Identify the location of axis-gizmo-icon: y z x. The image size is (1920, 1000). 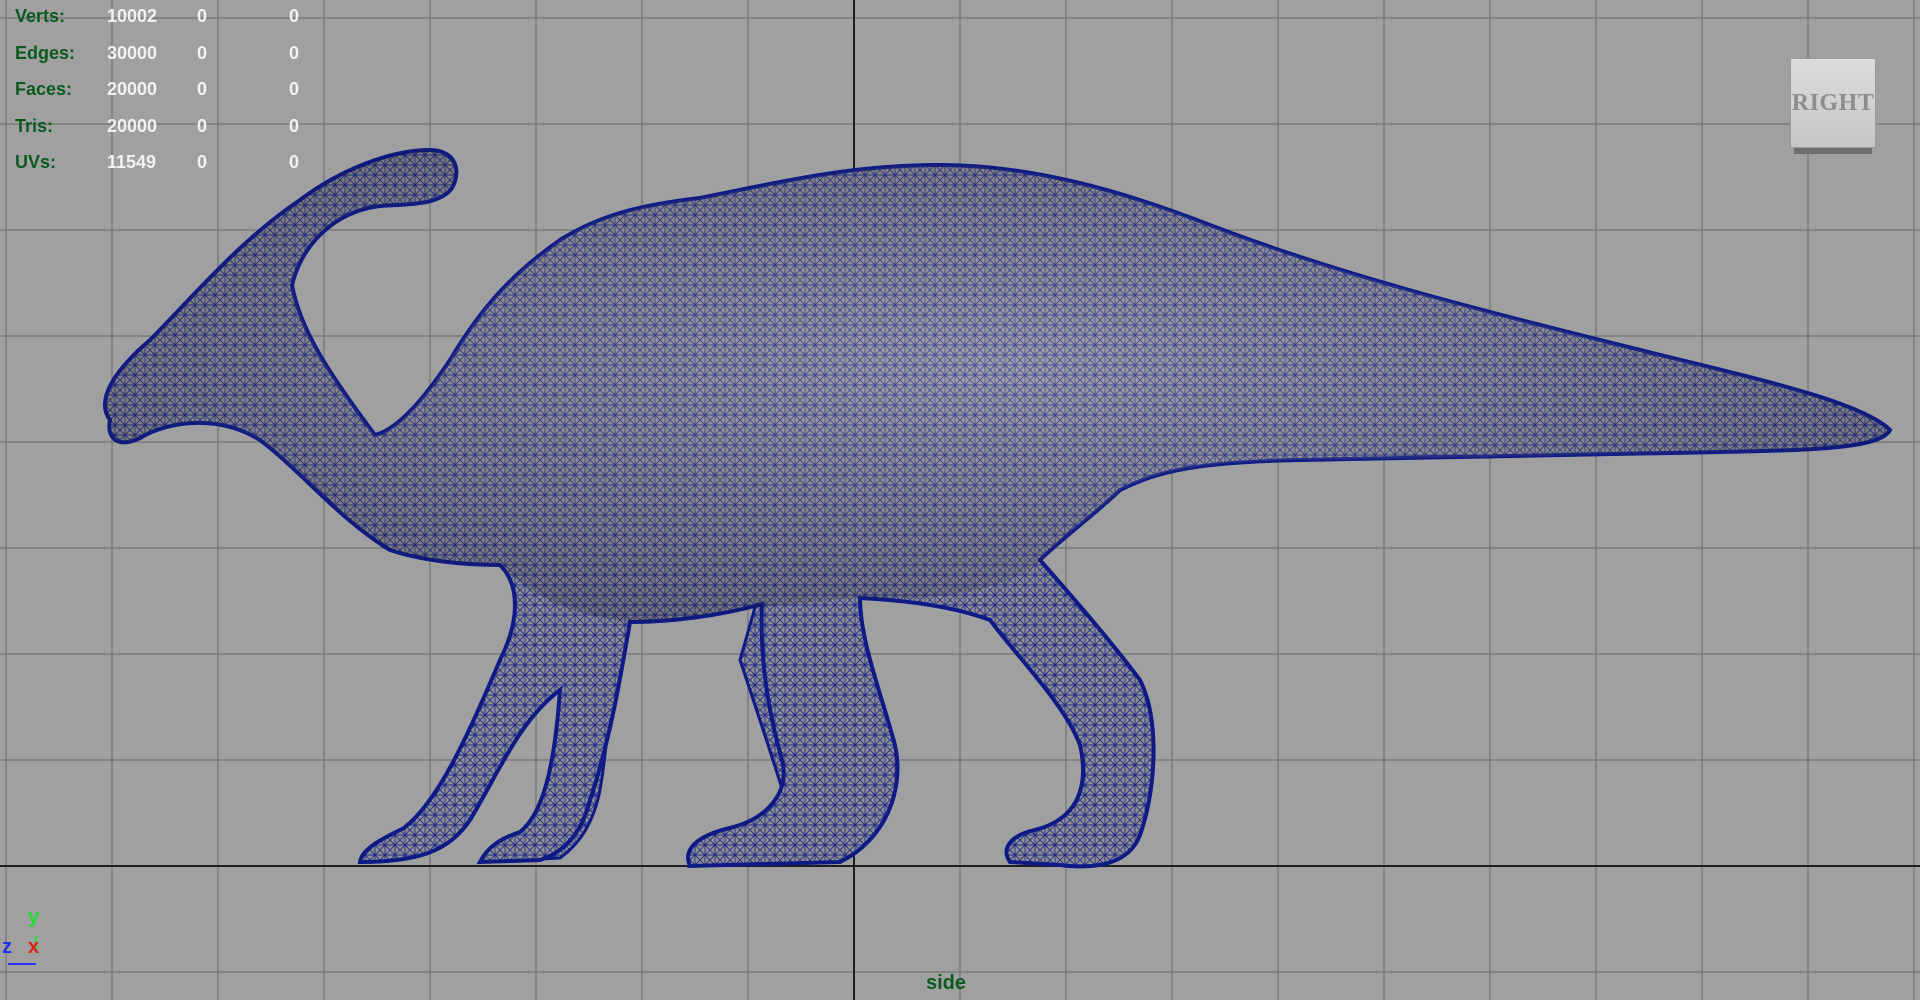
(30, 938).